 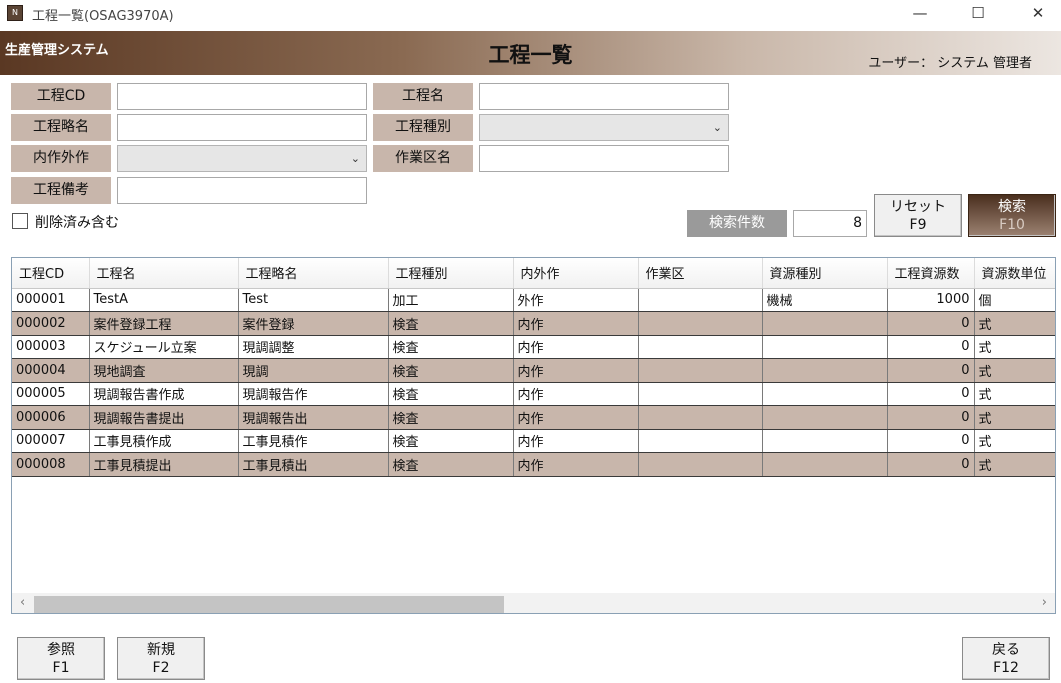 What do you see at coordinates (22, 603) in the screenshot?
I see `scroll-left-icon: ‹` at bounding box center [22, 603].